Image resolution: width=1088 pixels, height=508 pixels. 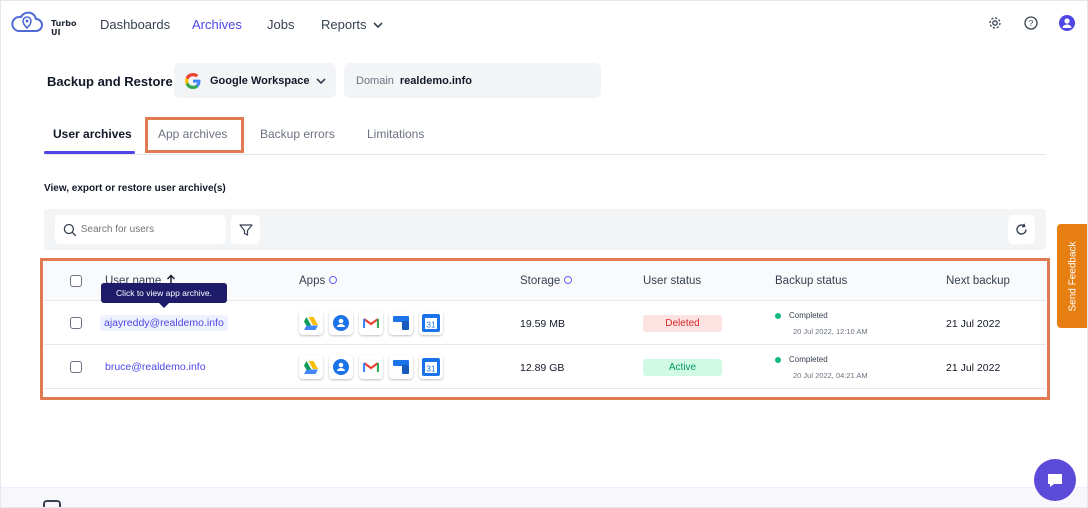 I want to click on feedback-label: Send Feedback, so click(x=1073, y=276).